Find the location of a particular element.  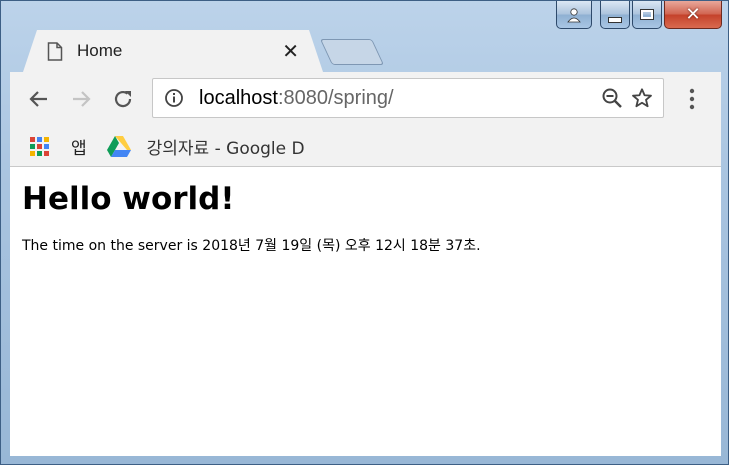

document-icon is located at coordinates (55, 51).